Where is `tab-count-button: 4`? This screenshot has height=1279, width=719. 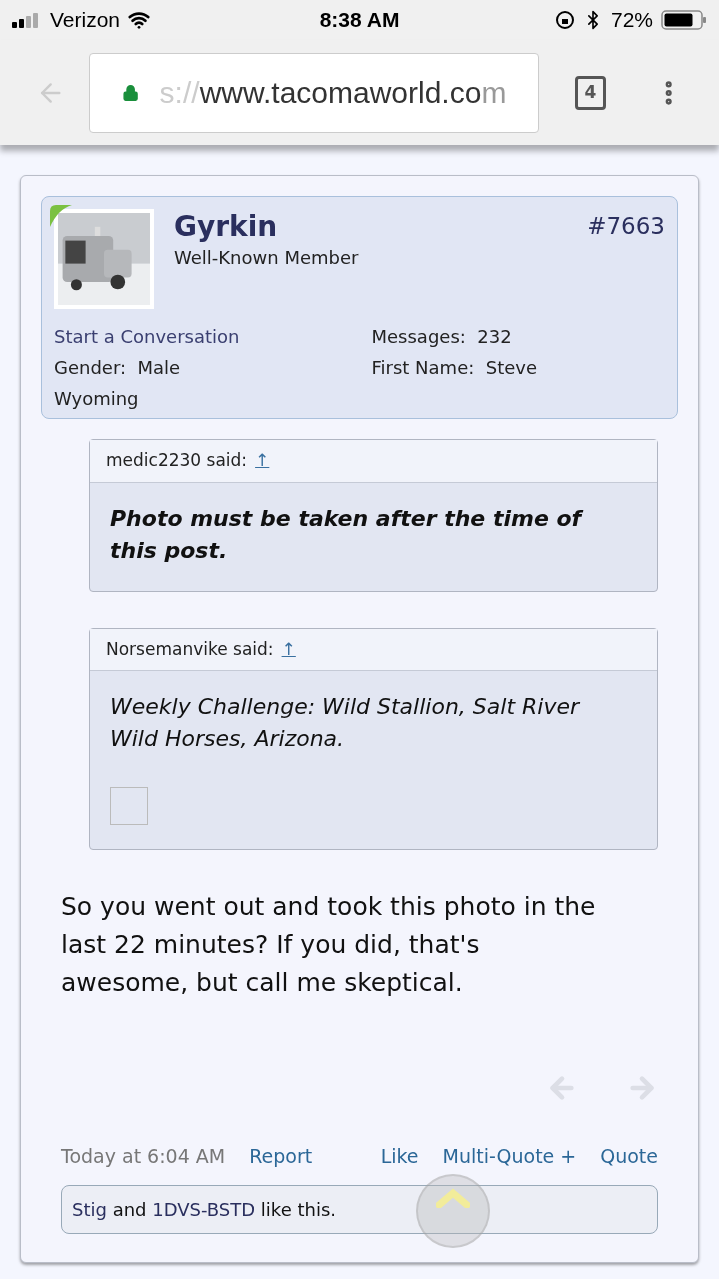
tab-count-button: 4 is located at coordinates (590, 92).